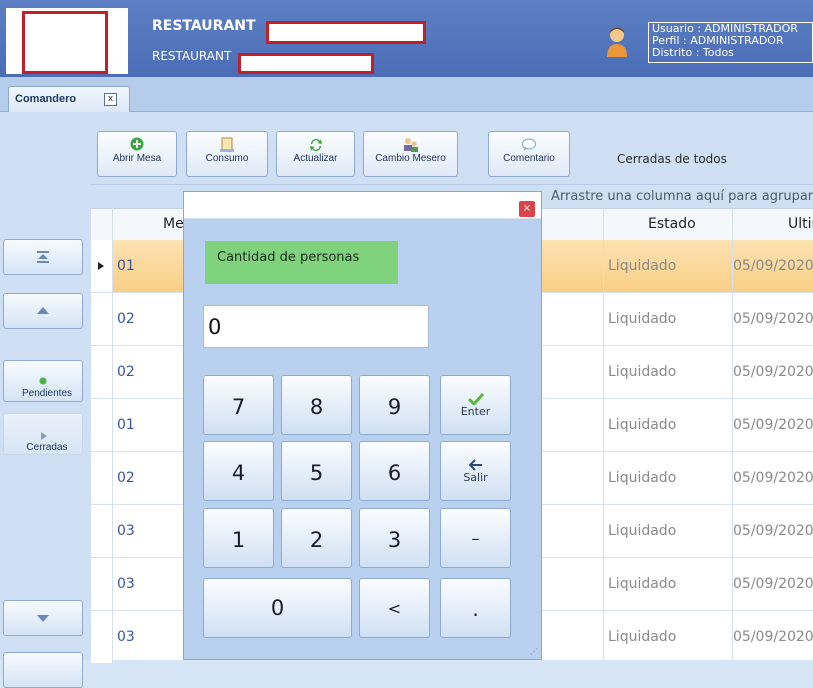 The image size is (813, 688). I want to click on prompt-text: Cantidad de personas, so click(288, 257).